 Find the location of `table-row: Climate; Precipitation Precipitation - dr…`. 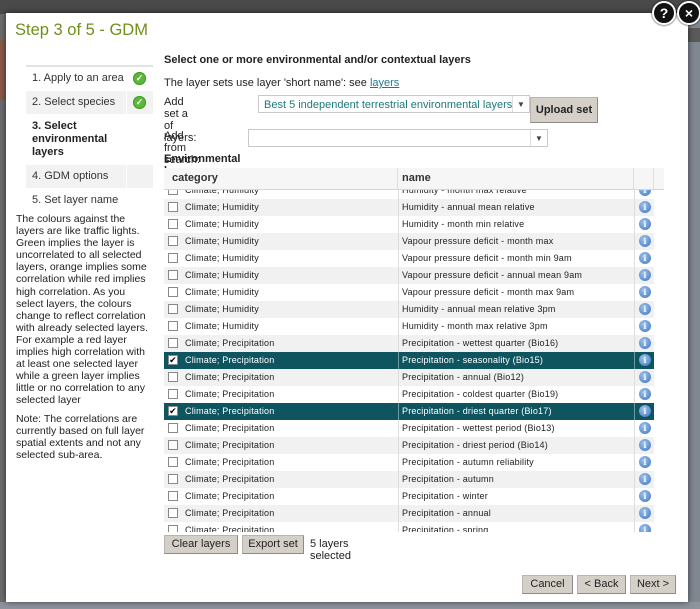

table-row: Climate; Precipitation Precipitation - dr… is located at coordinates (409, 445).